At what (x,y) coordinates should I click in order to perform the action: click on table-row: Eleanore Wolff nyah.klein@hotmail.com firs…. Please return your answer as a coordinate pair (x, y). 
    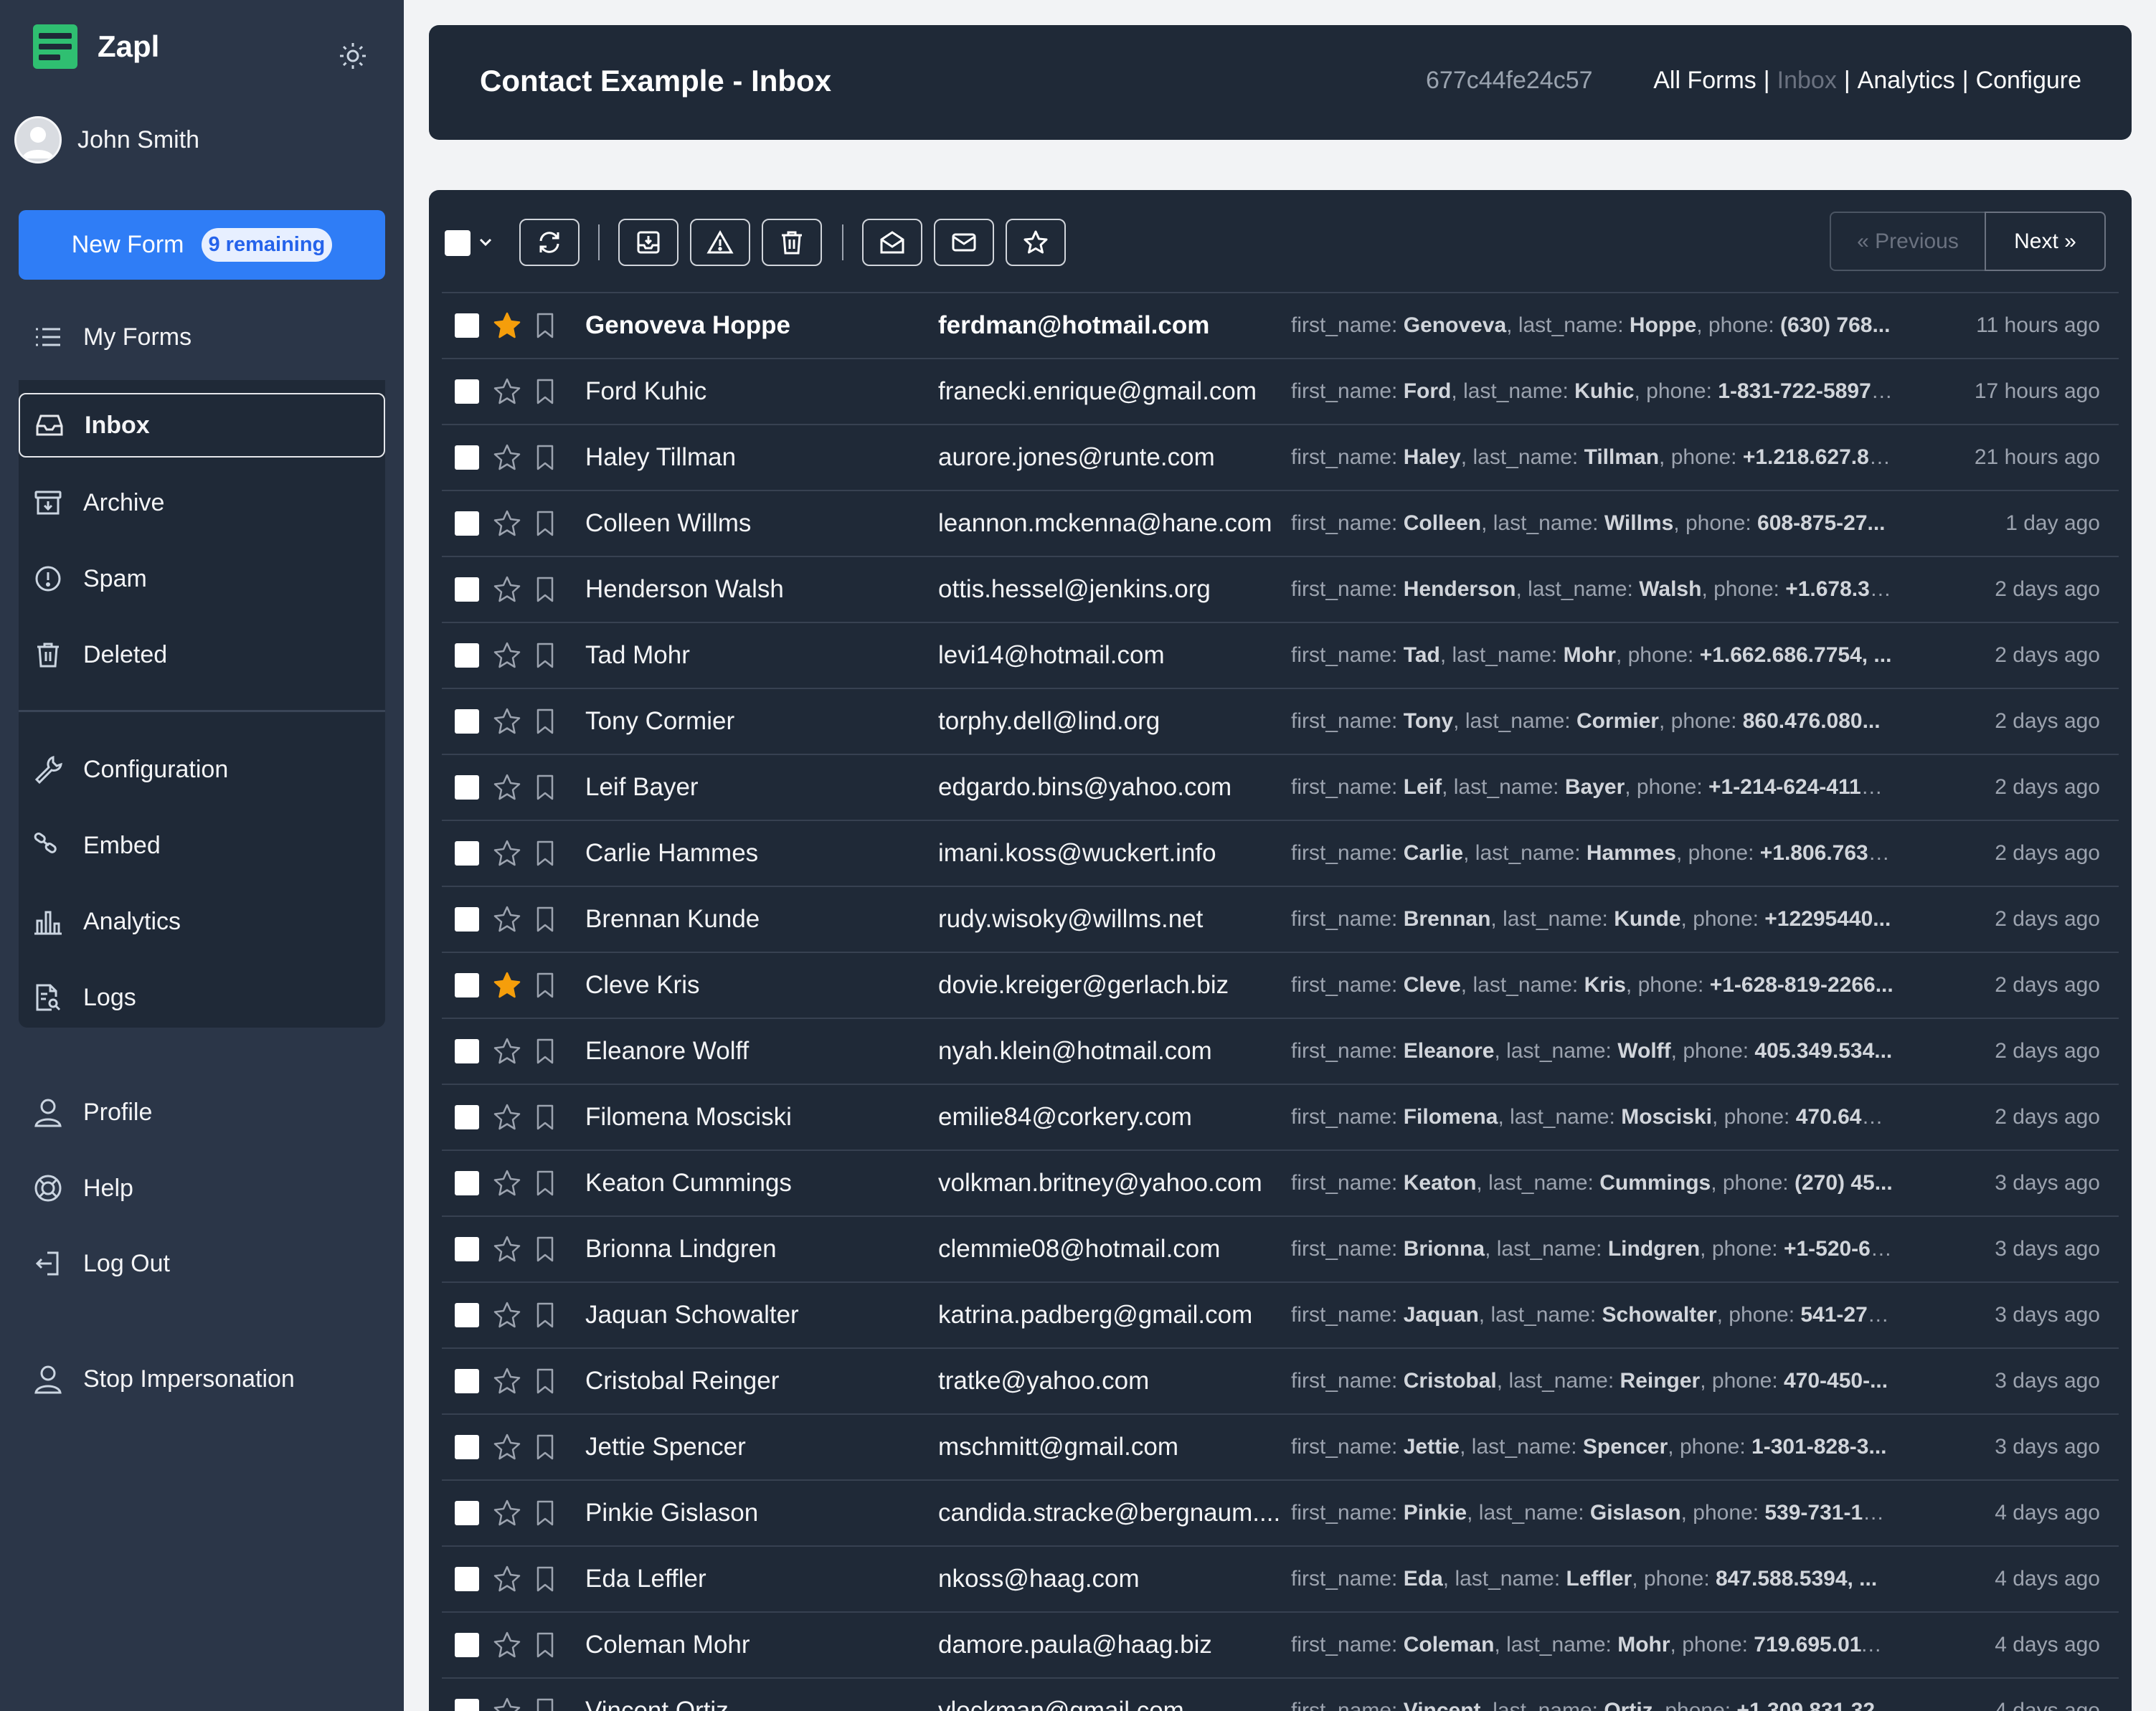
    Looking at the image, I should click on (1280, 1051).